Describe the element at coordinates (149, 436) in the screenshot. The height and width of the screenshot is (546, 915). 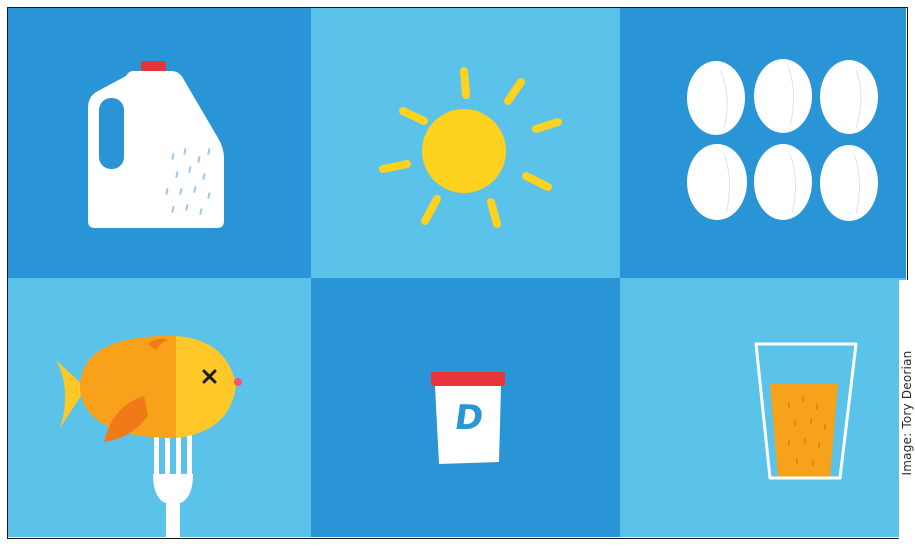
I see `fish-on-fork-icon` at that location.